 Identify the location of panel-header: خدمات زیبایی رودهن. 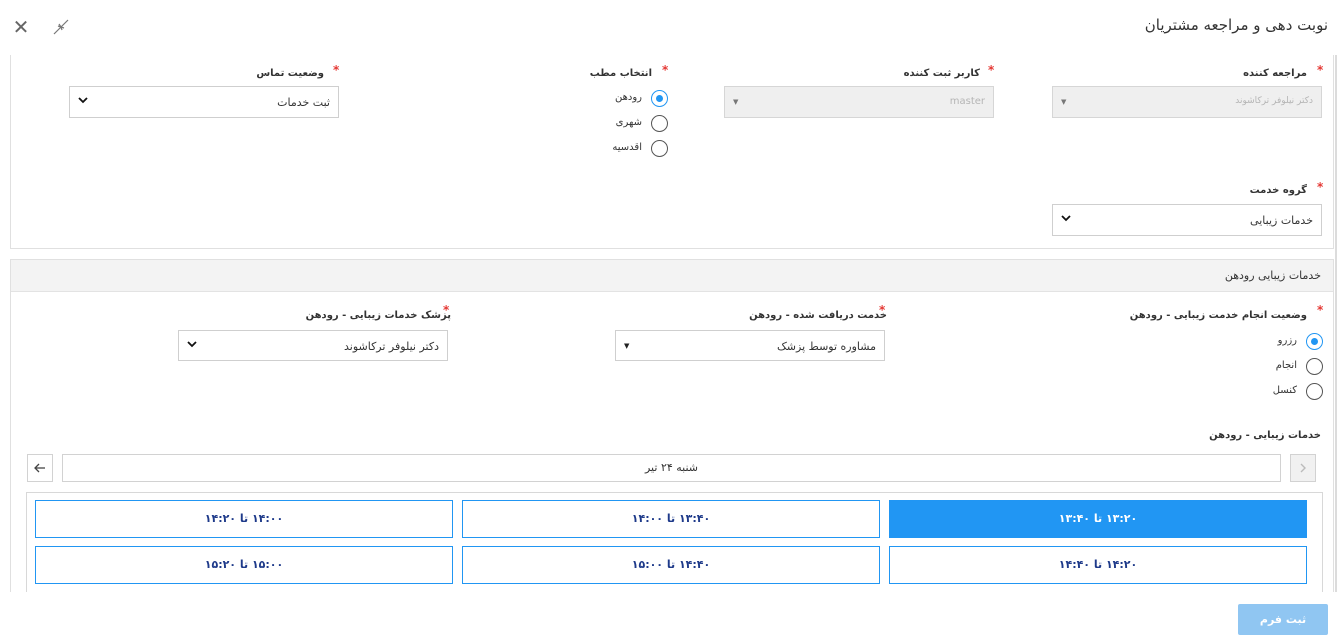
(672, 276).